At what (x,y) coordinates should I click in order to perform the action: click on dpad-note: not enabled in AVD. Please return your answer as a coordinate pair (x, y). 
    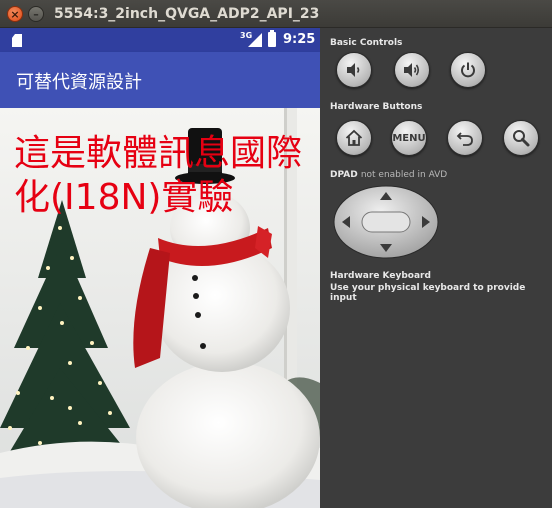
    Looking at the image, I should click on (404, 175).